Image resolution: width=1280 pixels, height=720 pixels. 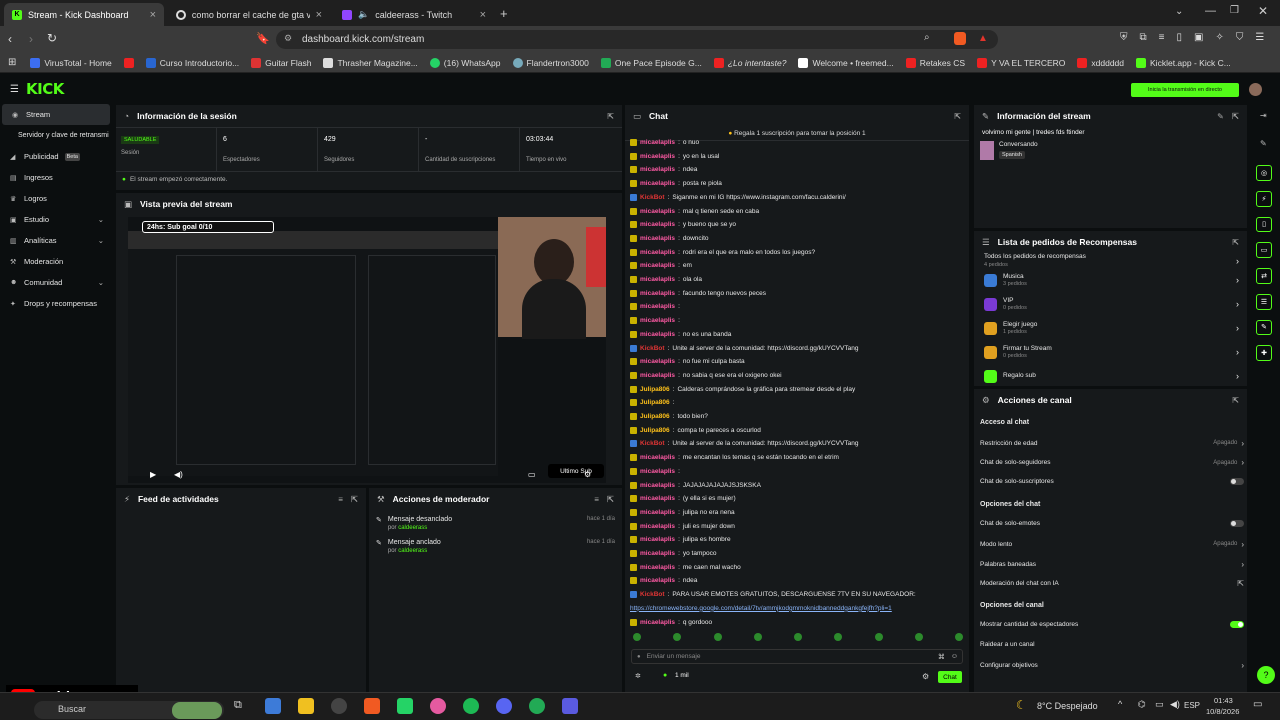 I want to click on reward-item: VIP 0 pedidos ›, so click(x=1110, y=304).